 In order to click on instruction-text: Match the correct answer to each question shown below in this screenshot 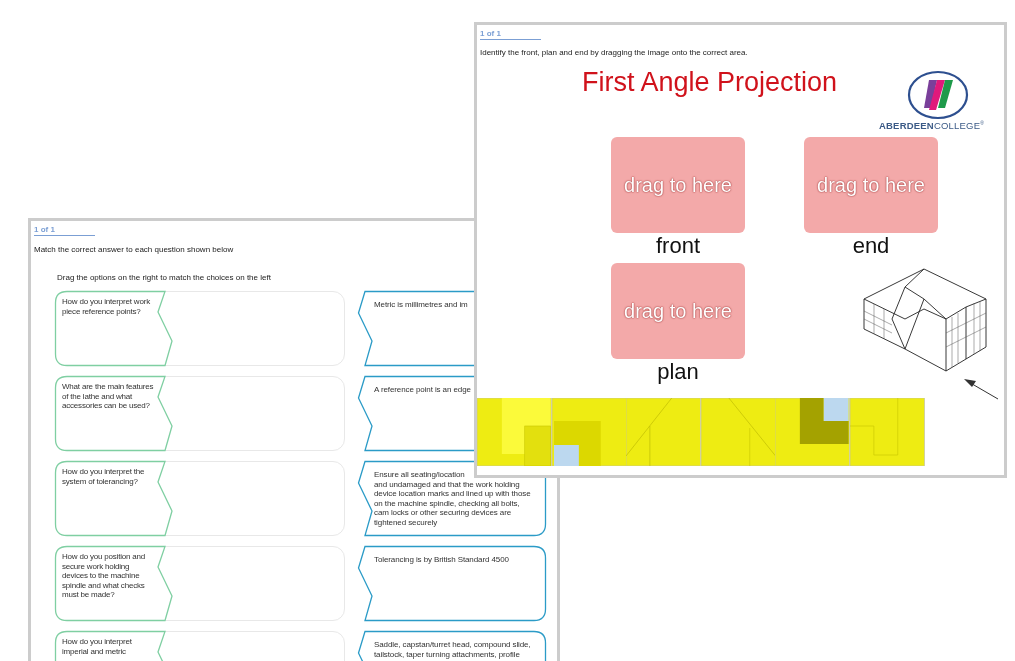, I will do `click(134, 249)`.